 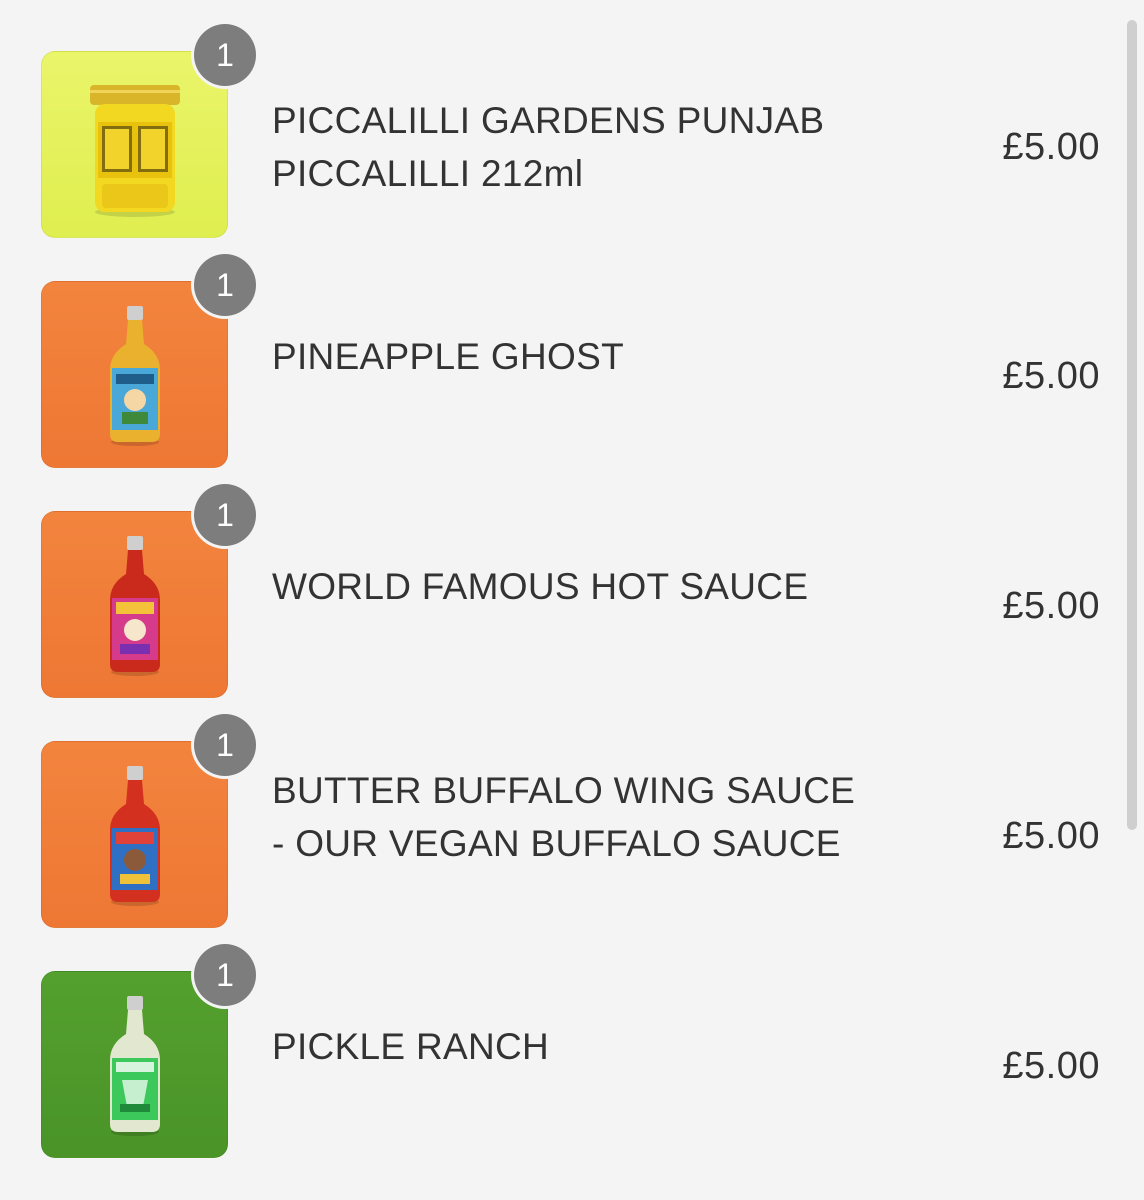 I want to click on product-name: PICKLE RANCH, so click(x=602, y=1046).